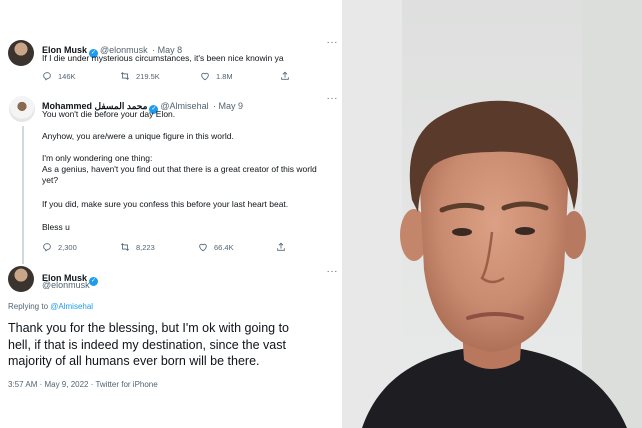 This screenshot has height=428, width=642. I want to click on like-count: 66.4K, so click(224, 247).